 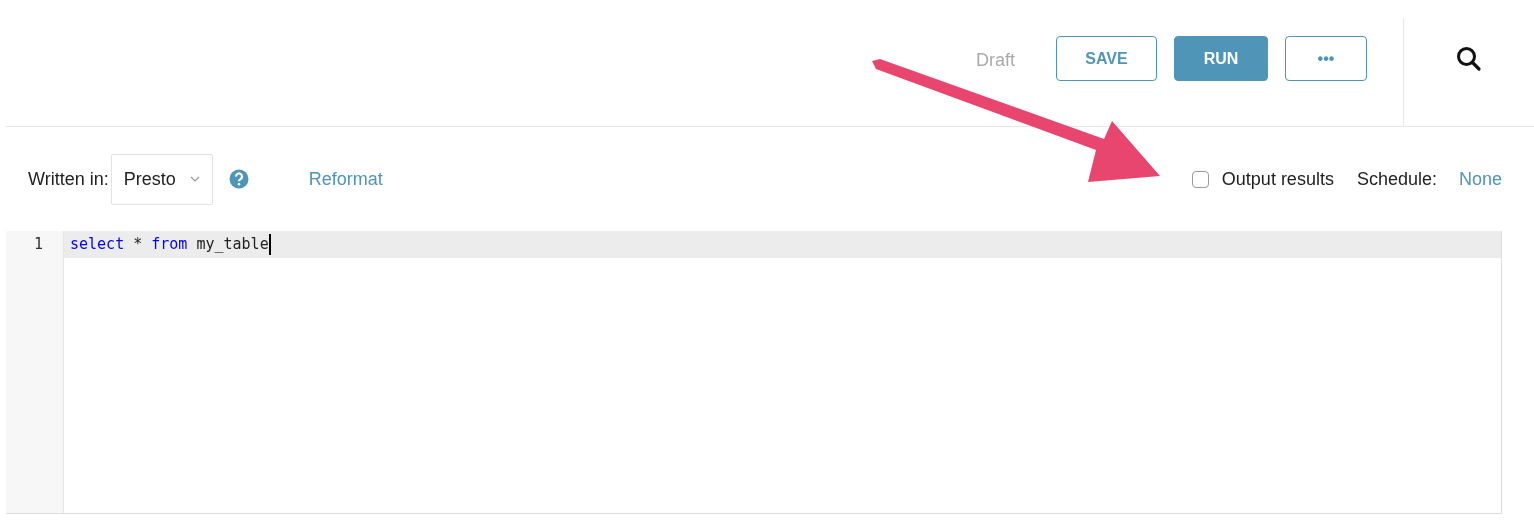 What do you see at coordinates (1221, 58) in the screenshot?
I see `run-button: RUN` at bounding box center [1221, 58].